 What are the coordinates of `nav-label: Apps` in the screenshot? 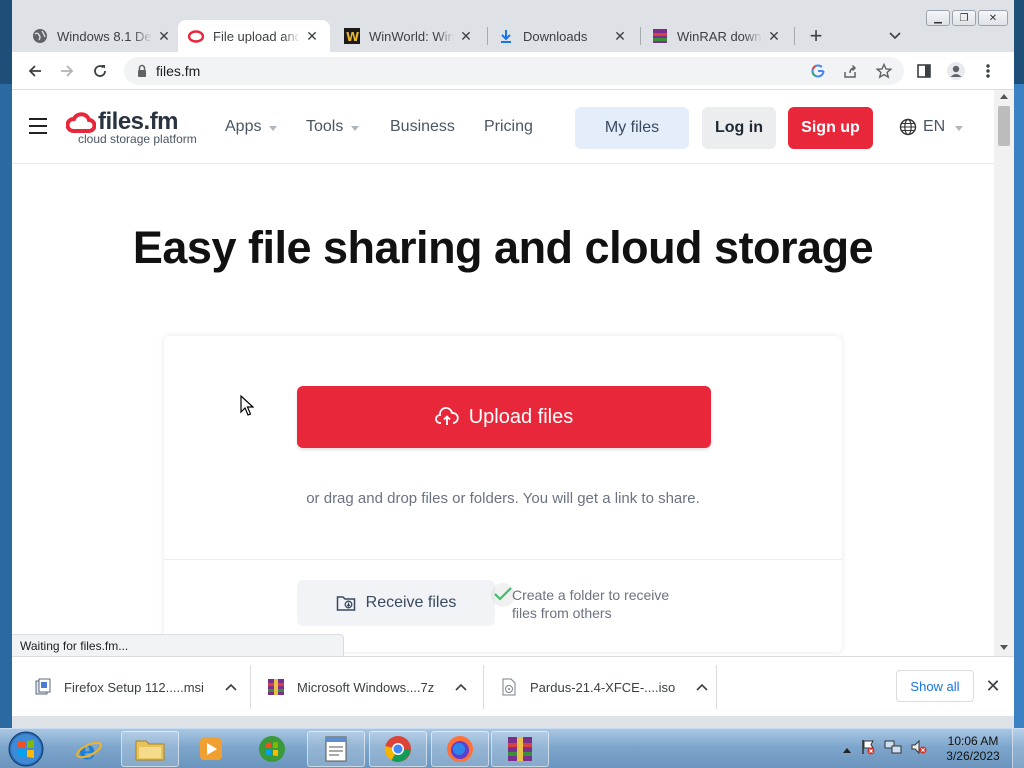 It's located at (243, 126).